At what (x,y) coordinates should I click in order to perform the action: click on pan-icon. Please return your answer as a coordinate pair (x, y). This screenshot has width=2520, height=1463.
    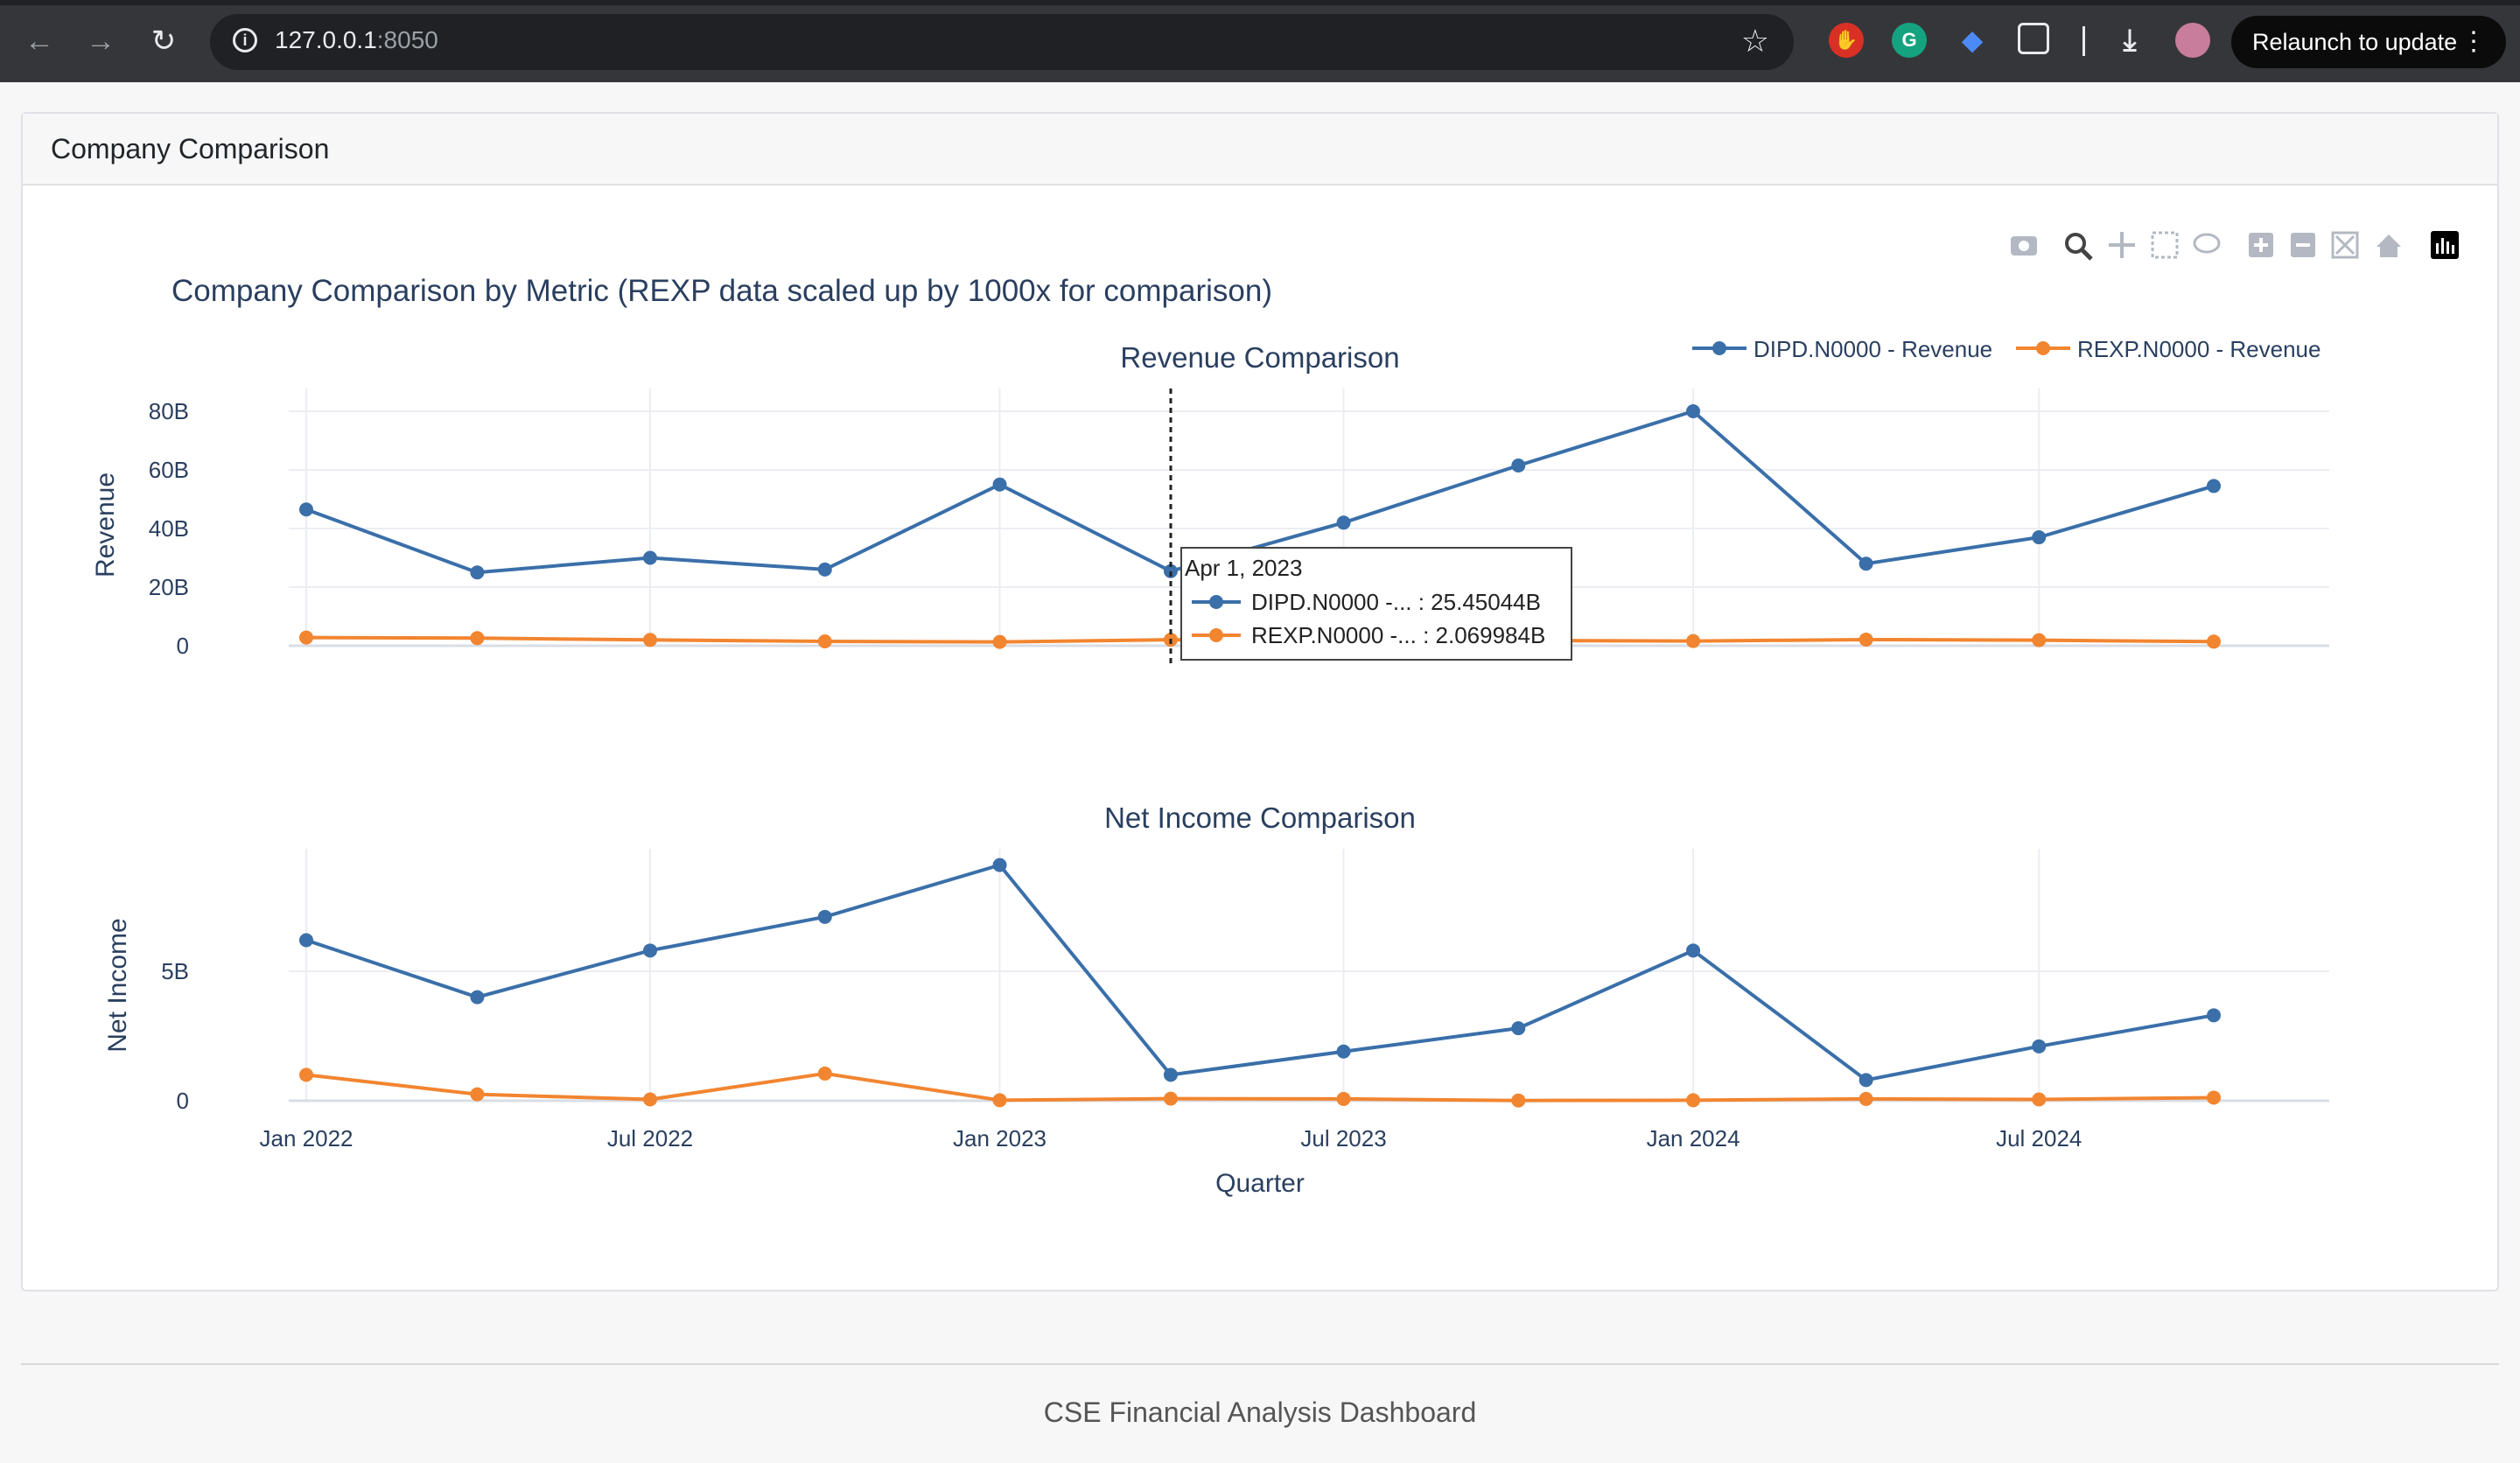
    Looking at the image, I should click on (2122, 245).